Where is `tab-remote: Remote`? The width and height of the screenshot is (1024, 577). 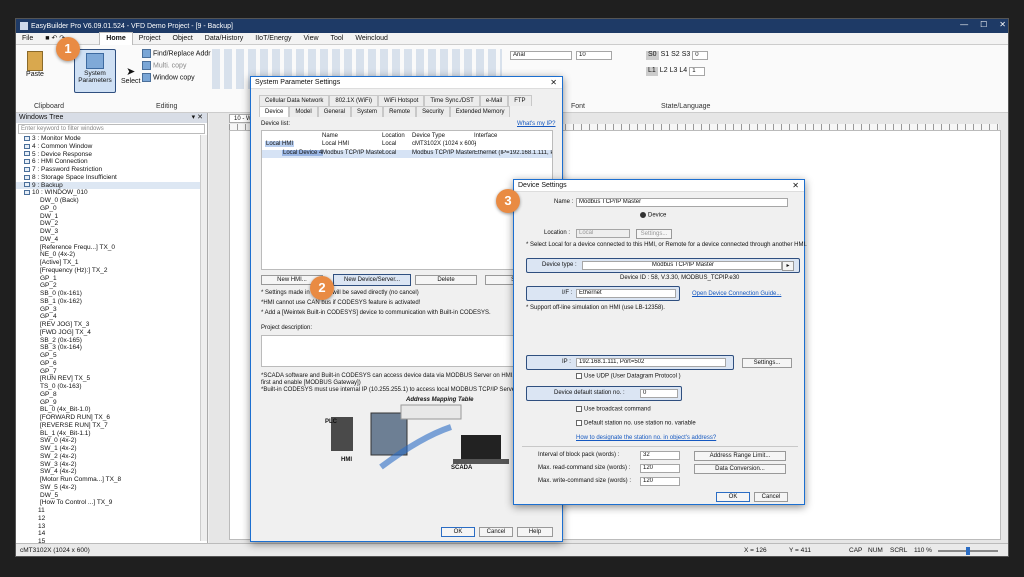 tab-remote: Remote is located at coordinates (400, 111).